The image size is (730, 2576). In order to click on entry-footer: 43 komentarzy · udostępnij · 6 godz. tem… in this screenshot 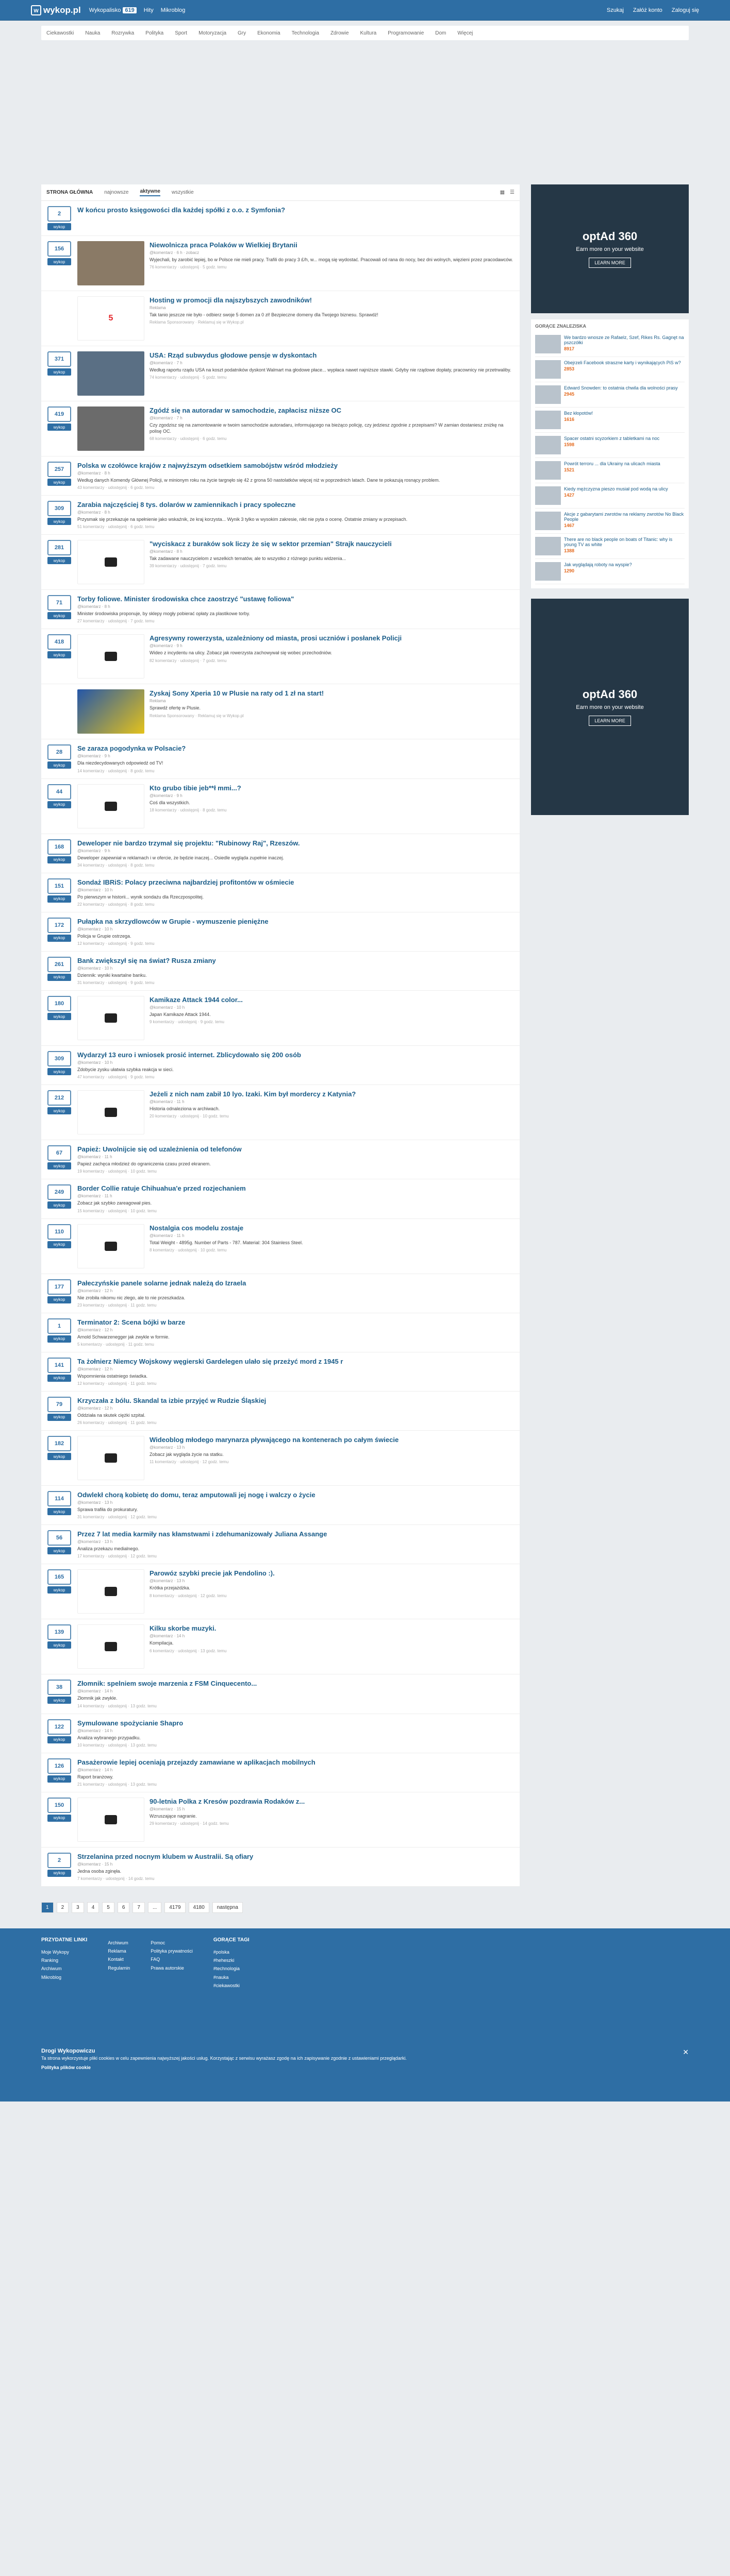, I will do `click(296, 487)`.